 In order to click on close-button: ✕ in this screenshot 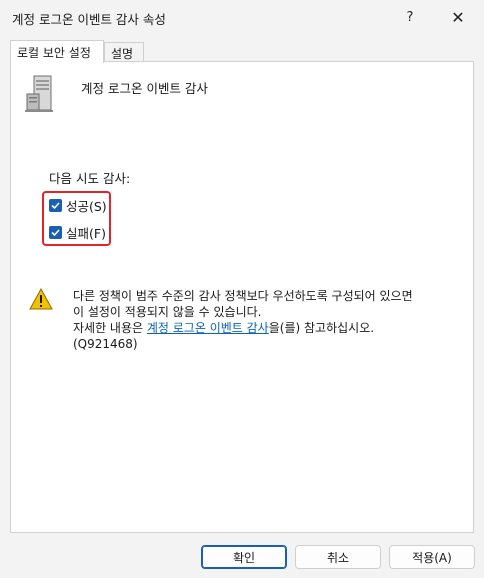, I will do `click(458, 17)`.